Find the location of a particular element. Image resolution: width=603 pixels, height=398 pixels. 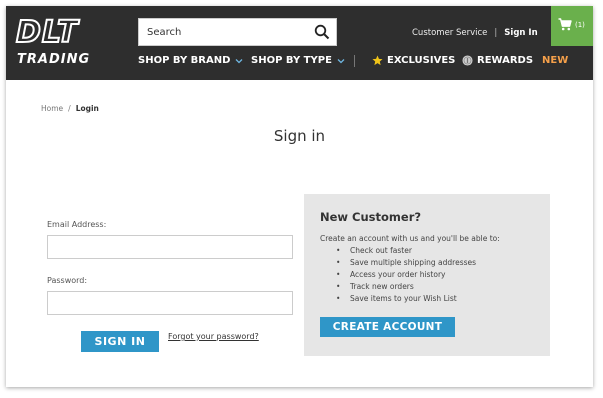

sign-in-link: Sign In is located at coordinates (520, 33).